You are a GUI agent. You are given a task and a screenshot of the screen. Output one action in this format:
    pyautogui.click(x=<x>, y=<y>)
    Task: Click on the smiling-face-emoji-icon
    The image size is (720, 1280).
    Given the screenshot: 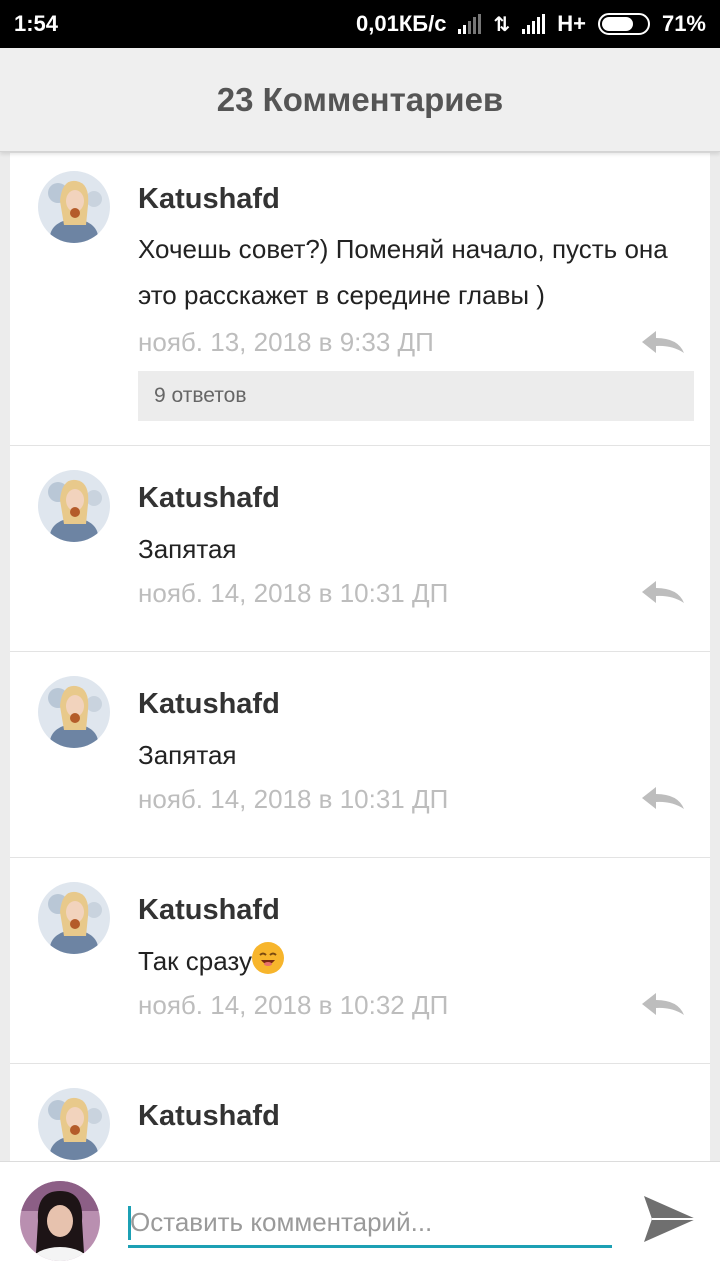 What is the action you would take?
    pyautogui.click(x=268, y=958)
    